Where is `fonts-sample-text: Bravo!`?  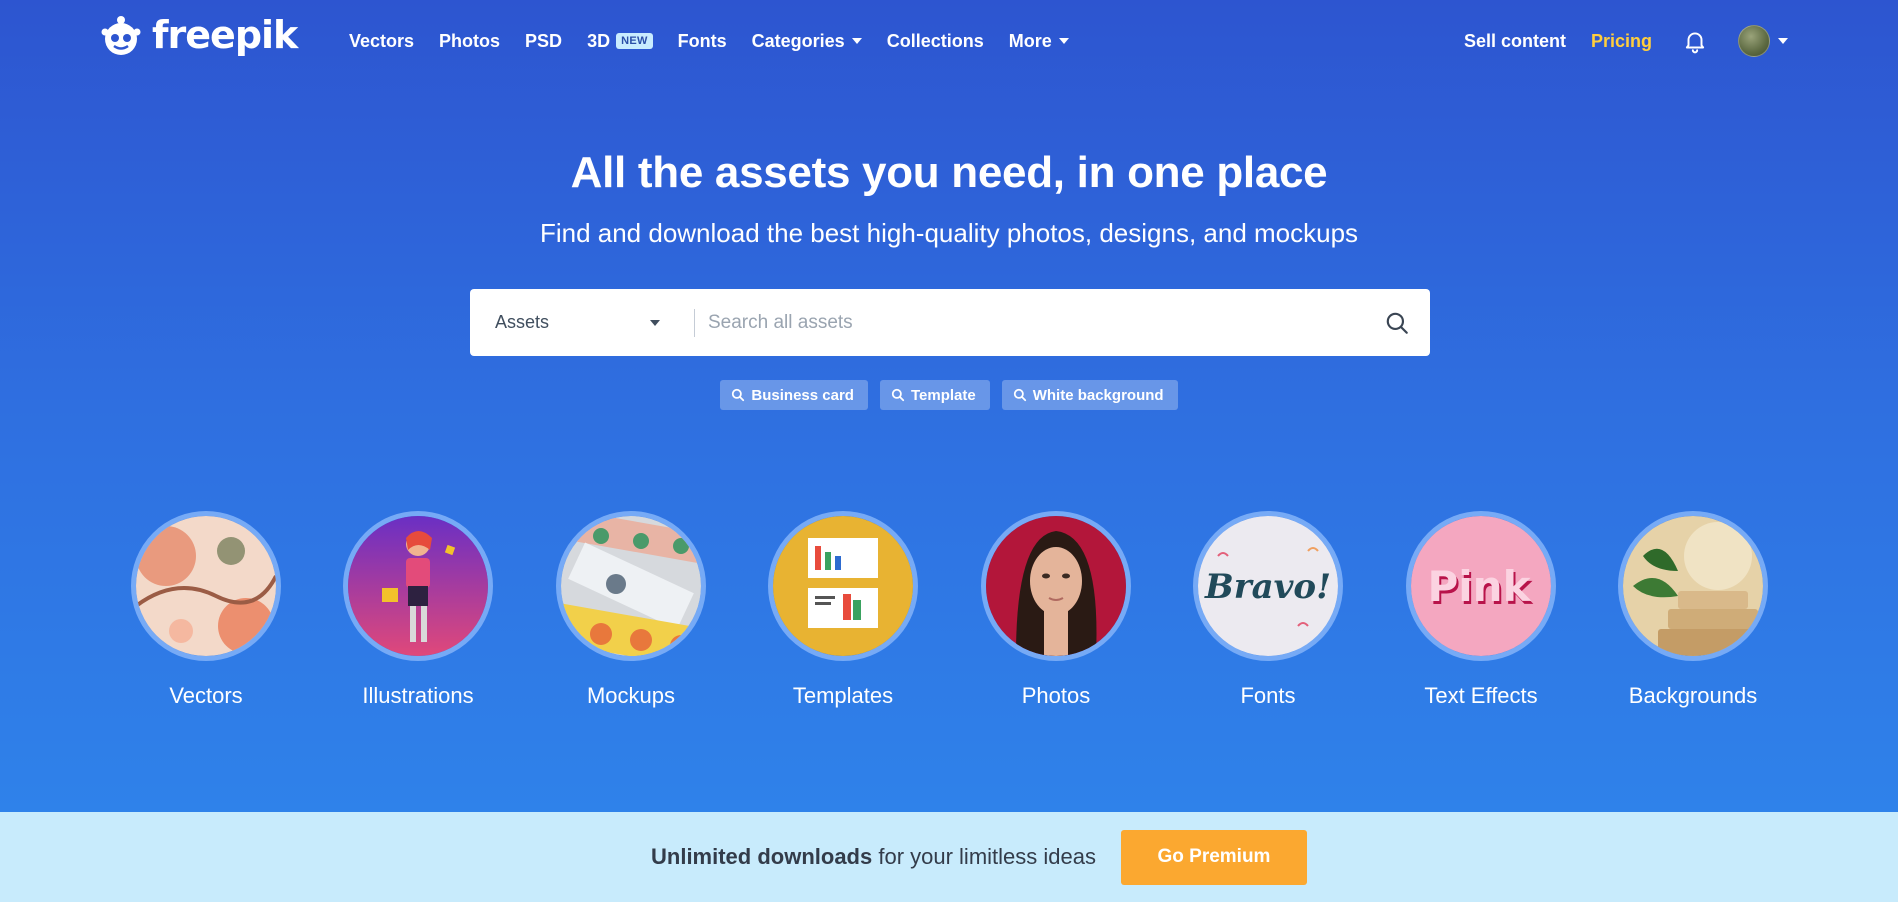 fonts-sample-text: Bravo! is located at coordinates (1267, 587).